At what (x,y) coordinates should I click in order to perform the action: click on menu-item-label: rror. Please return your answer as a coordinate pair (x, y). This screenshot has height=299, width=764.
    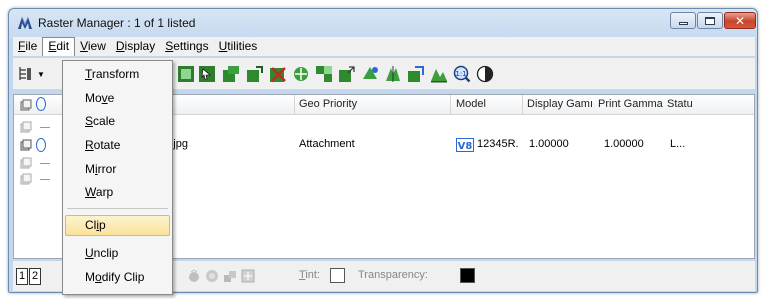
    Looking at the image, I should click on (107, 169).